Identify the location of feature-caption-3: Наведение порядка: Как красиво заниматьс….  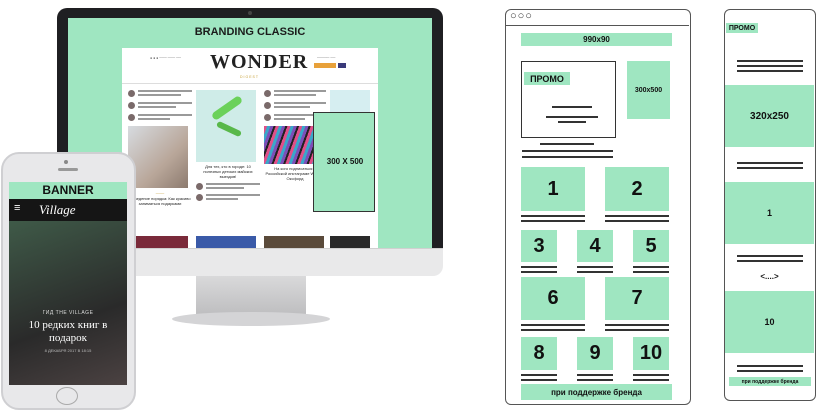
(160, 201).